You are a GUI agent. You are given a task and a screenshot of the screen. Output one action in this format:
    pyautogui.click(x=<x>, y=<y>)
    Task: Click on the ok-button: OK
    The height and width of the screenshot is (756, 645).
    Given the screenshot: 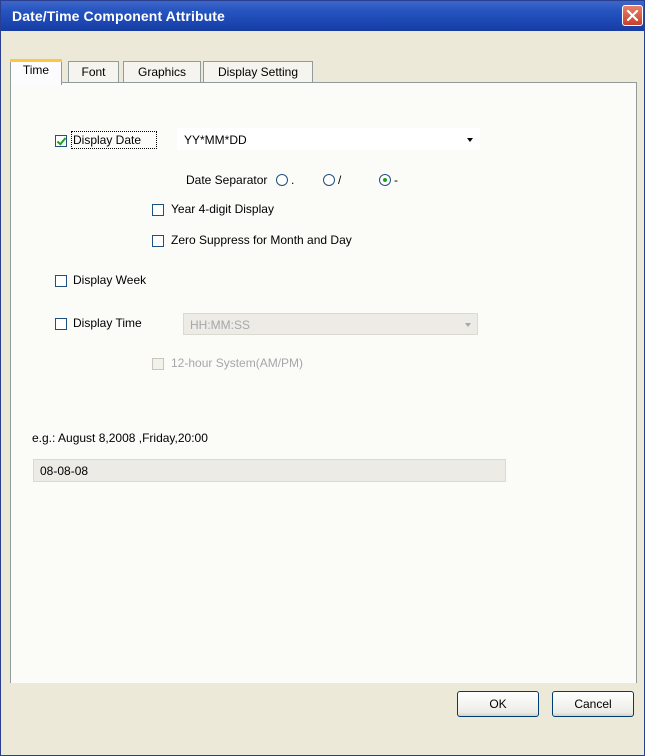 What is the action you would take?
    pyautogui.click(x=498, y=704)
    